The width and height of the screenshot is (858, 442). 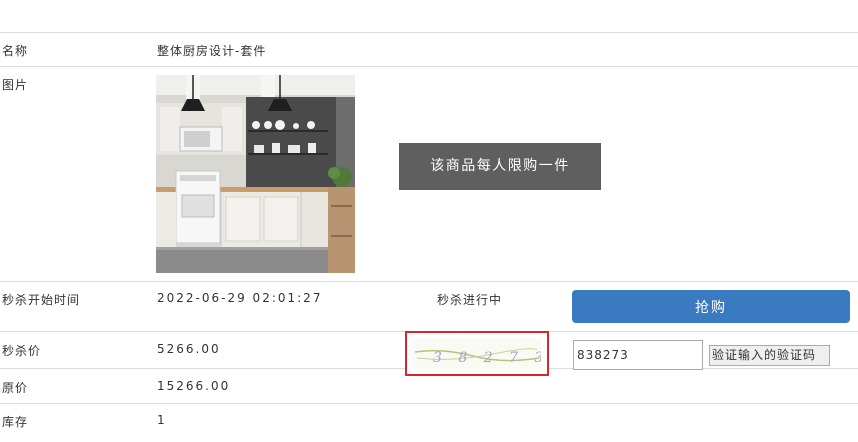 What do you see at coordinates (769, 355) in the screenshot?
I see `verify-captcha-button: 验证输入的验证码` at bounding box center [769, 355].